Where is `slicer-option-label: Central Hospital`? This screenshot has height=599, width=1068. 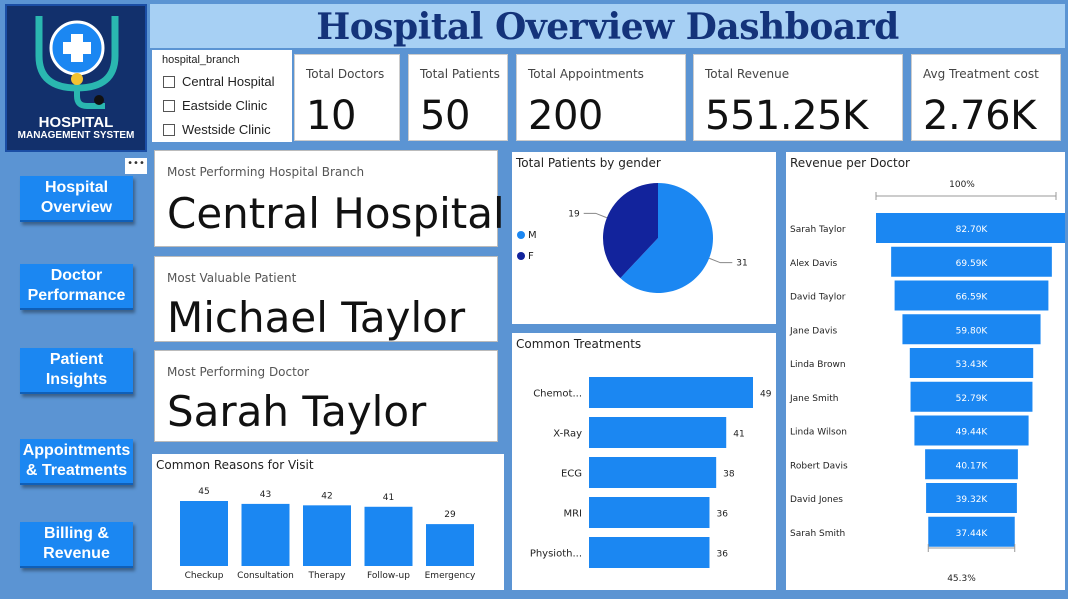 slicer-option-label: Central Hospital is located at coordinates (228, 81).